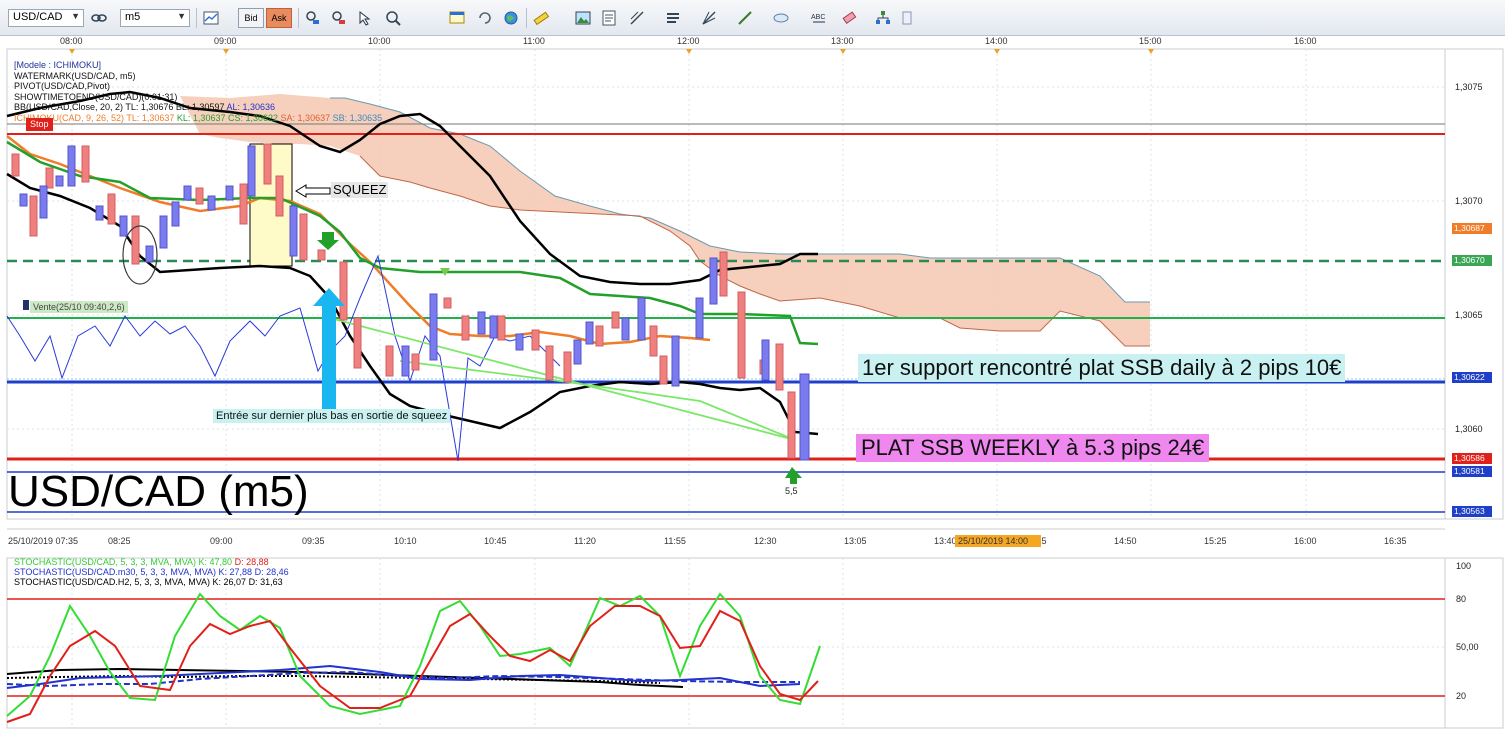  Describe the element at coordinates (1125, 541) in the screenshot. I see `time-label: 14:50` at that location.